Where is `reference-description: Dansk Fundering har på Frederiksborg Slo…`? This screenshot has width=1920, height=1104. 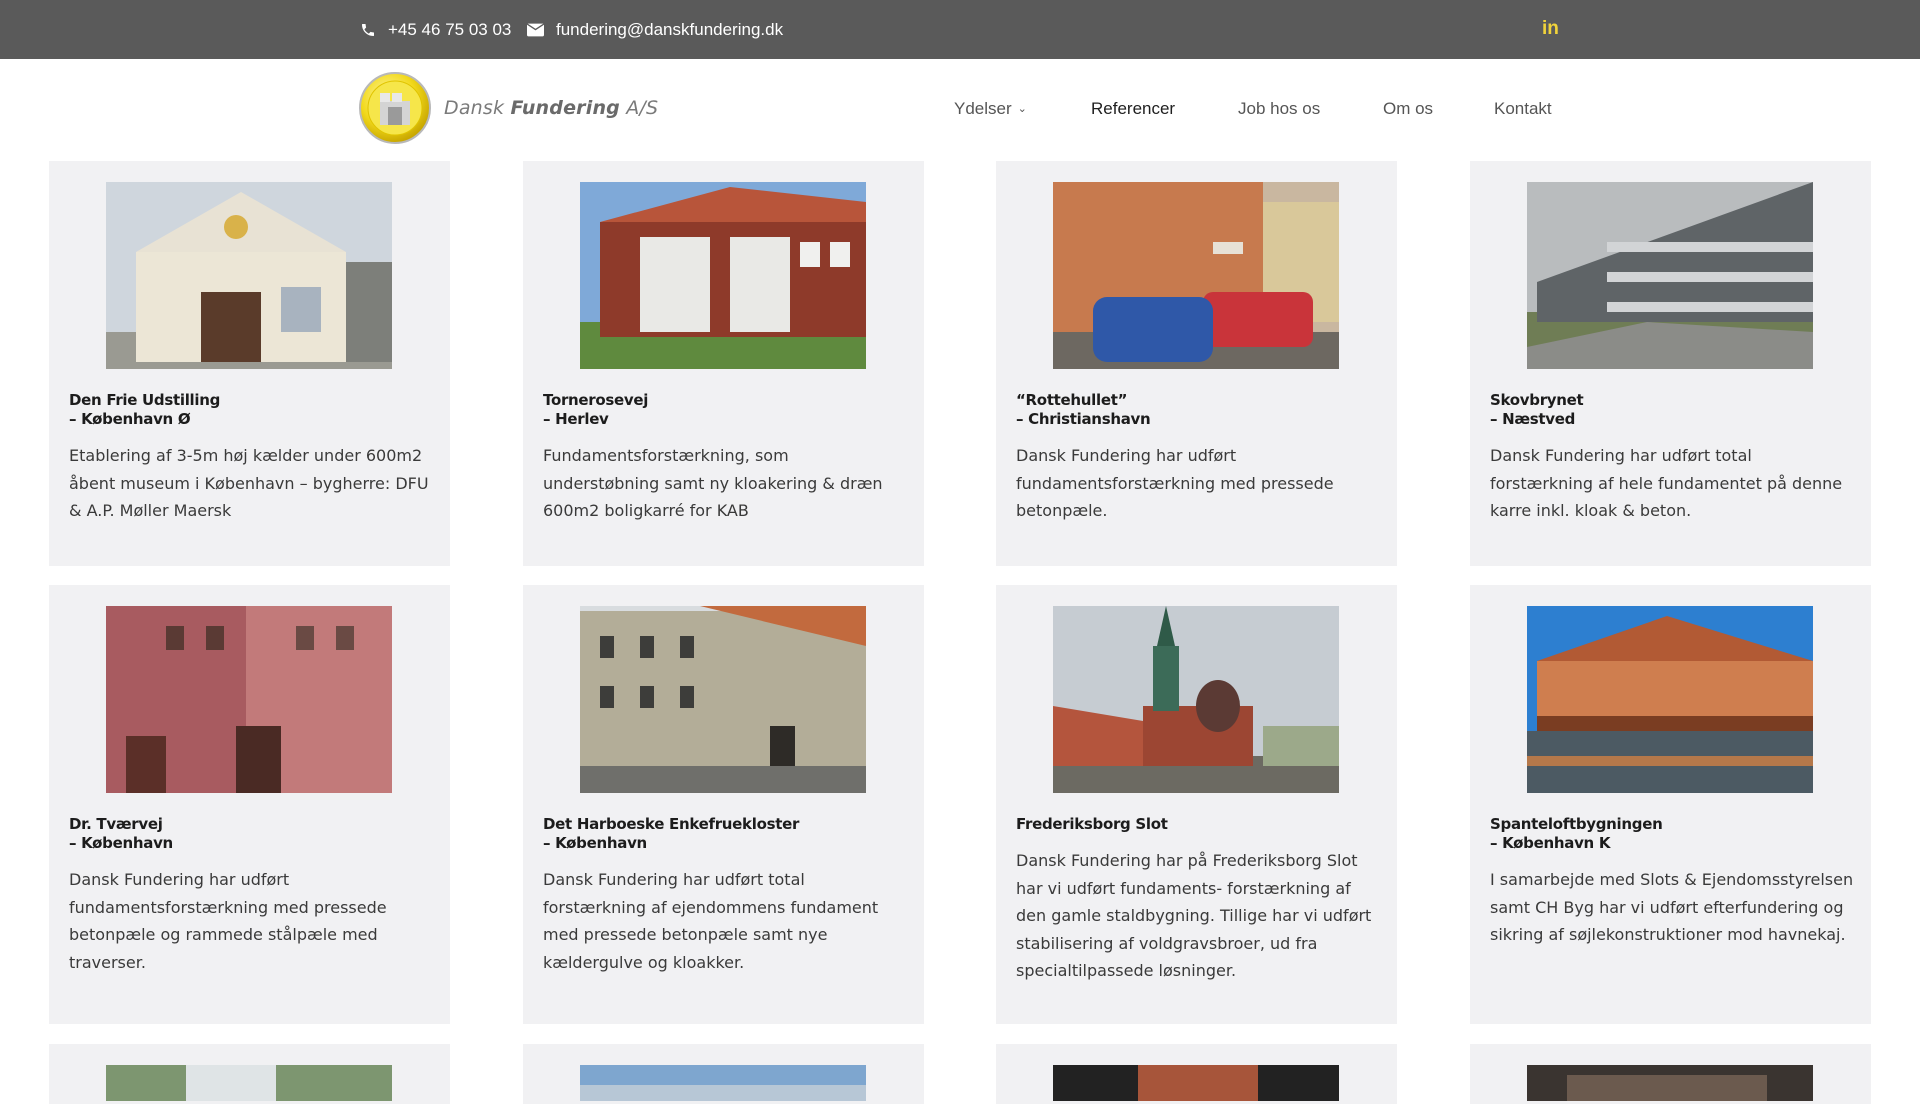
reference-description: Dansk Fundering har på Frederiksborg Slo… is located at coordinates (1194, 915).